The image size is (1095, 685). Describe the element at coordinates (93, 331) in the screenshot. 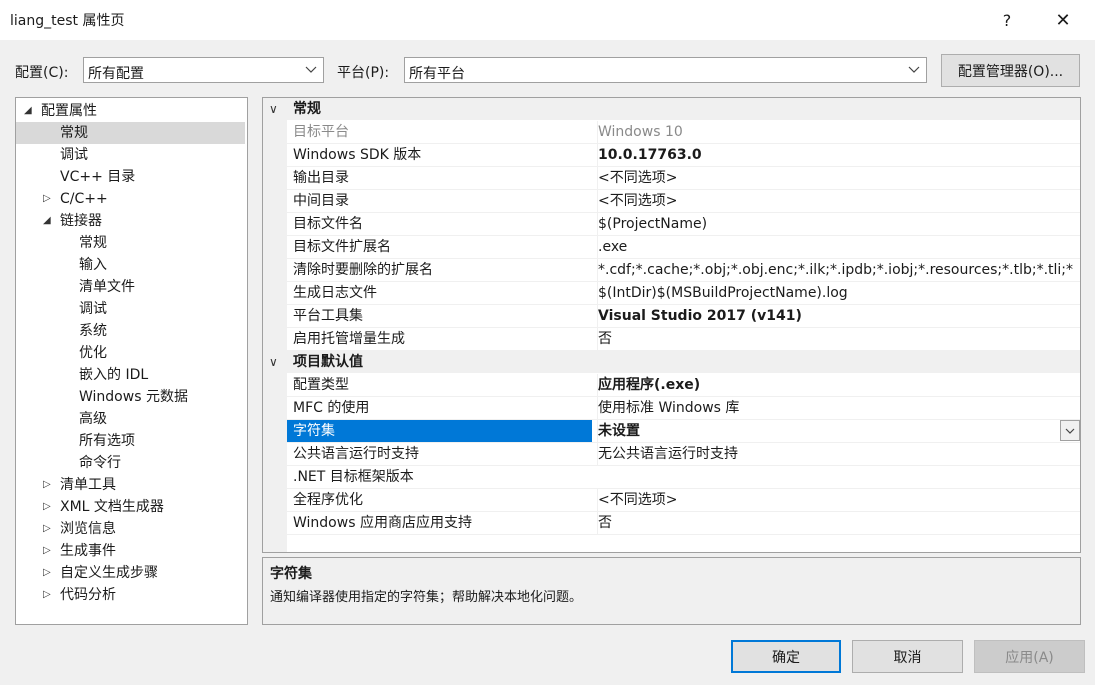

I see `tree-item-label: 系统` at that location.